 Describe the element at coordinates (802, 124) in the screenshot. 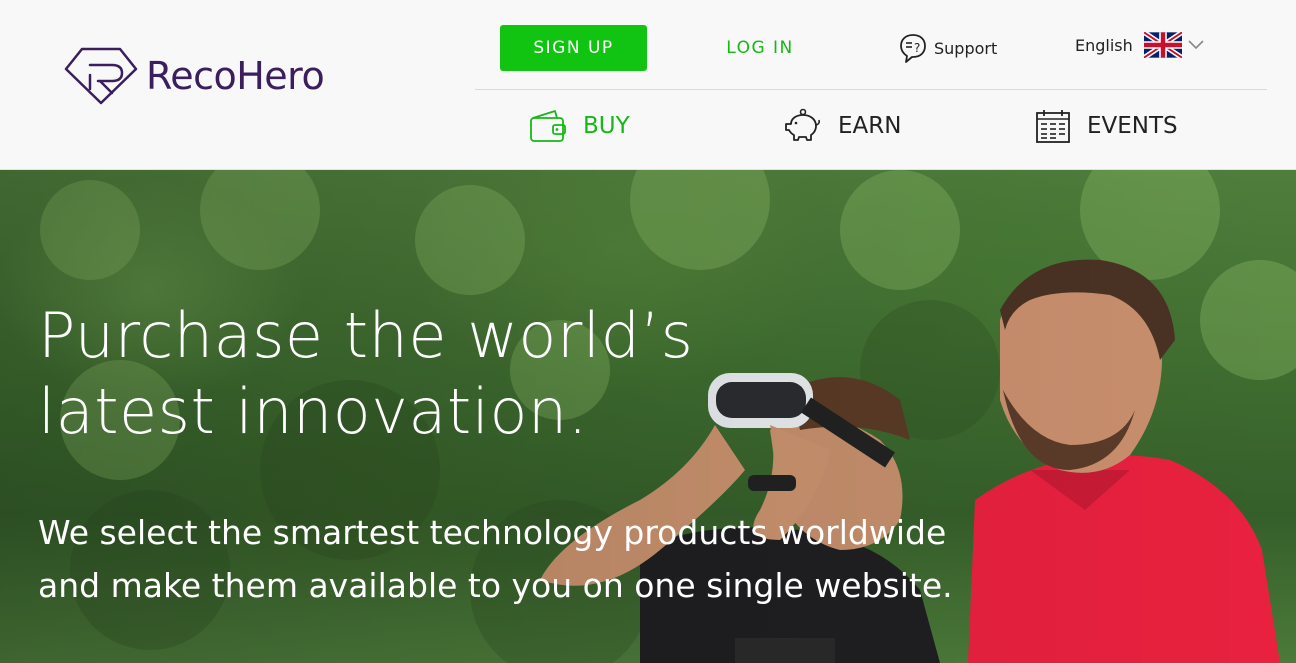

I see `piggy-bank-icon` at that location.